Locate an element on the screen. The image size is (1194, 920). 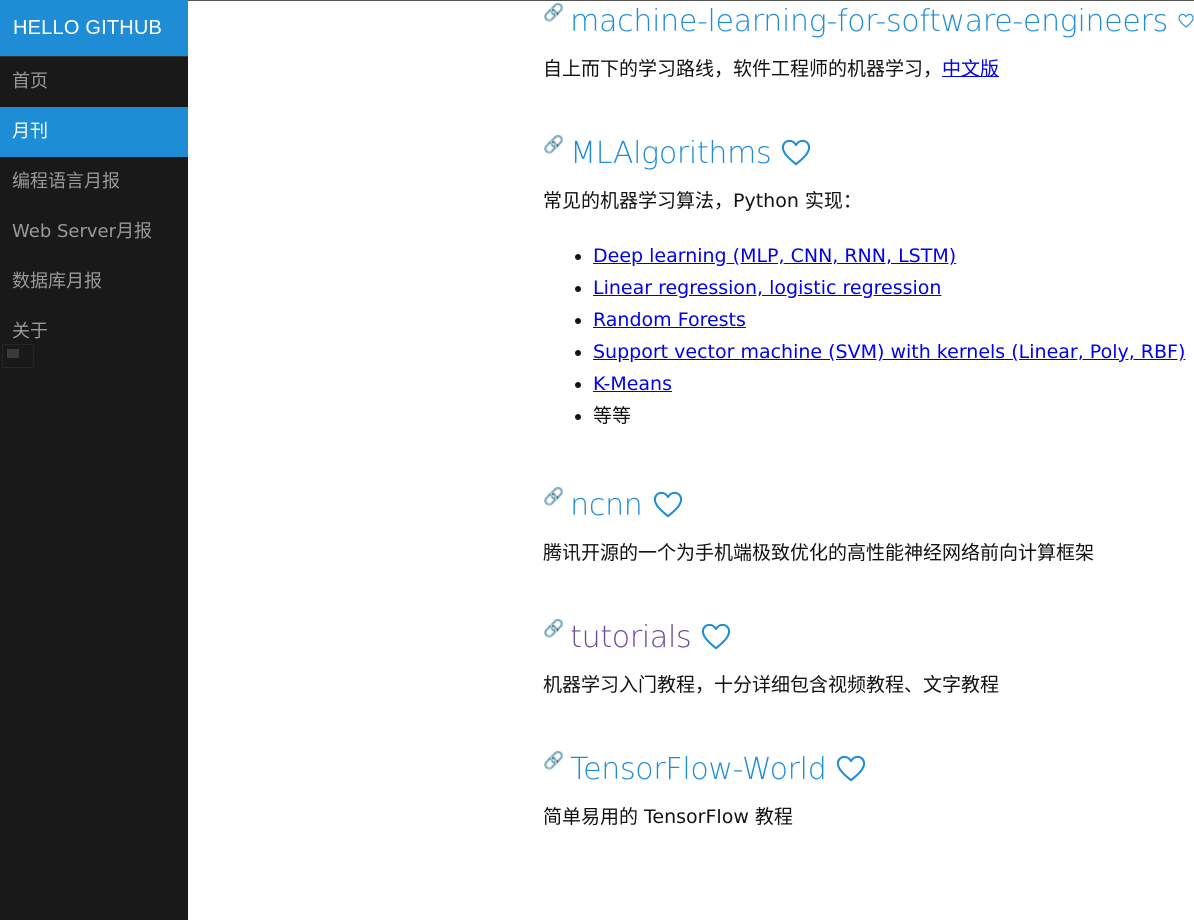
repo-title-link: TensorFlow-World is located at coordinates (698, 769).